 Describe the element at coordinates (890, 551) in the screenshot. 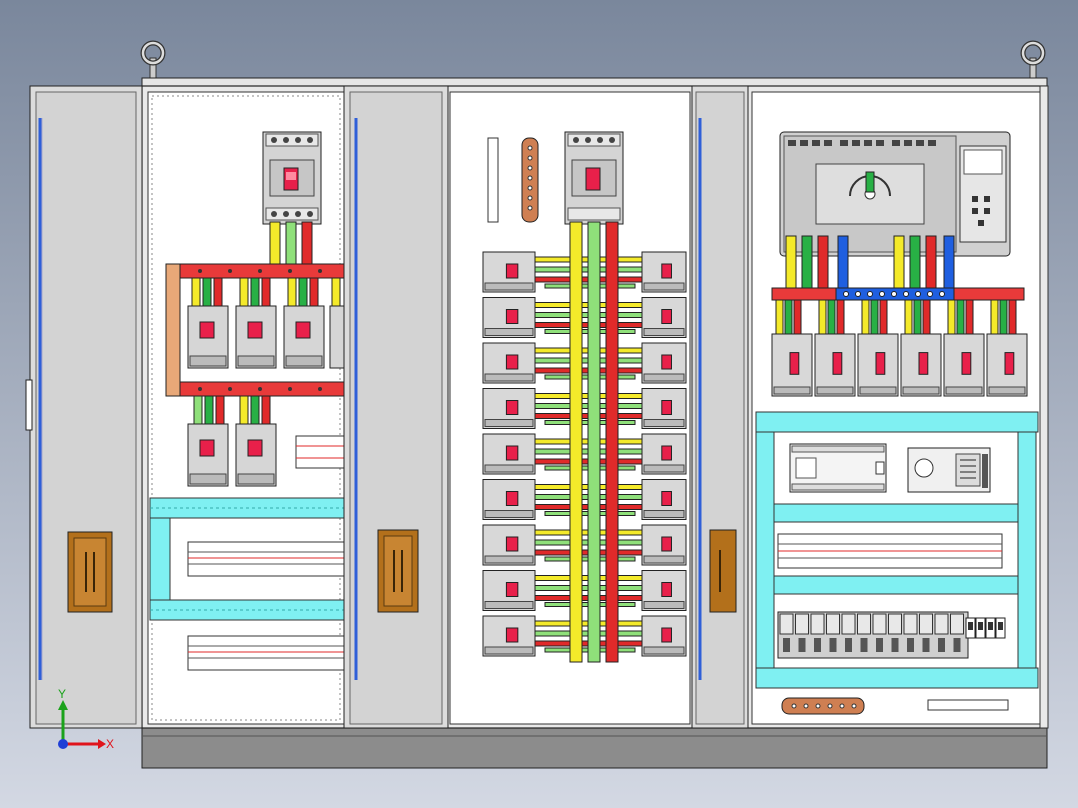

I see `right-terminal-rail` at that location.